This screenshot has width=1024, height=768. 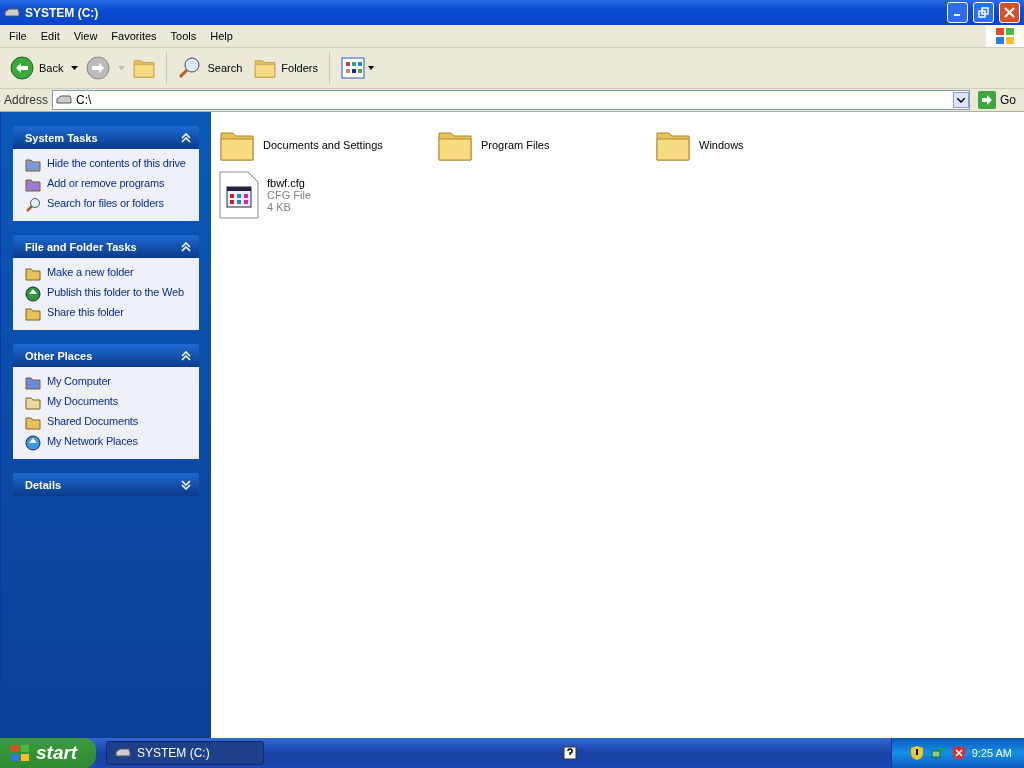 I want to click on menu-item: View, so click(x=85, y=36).